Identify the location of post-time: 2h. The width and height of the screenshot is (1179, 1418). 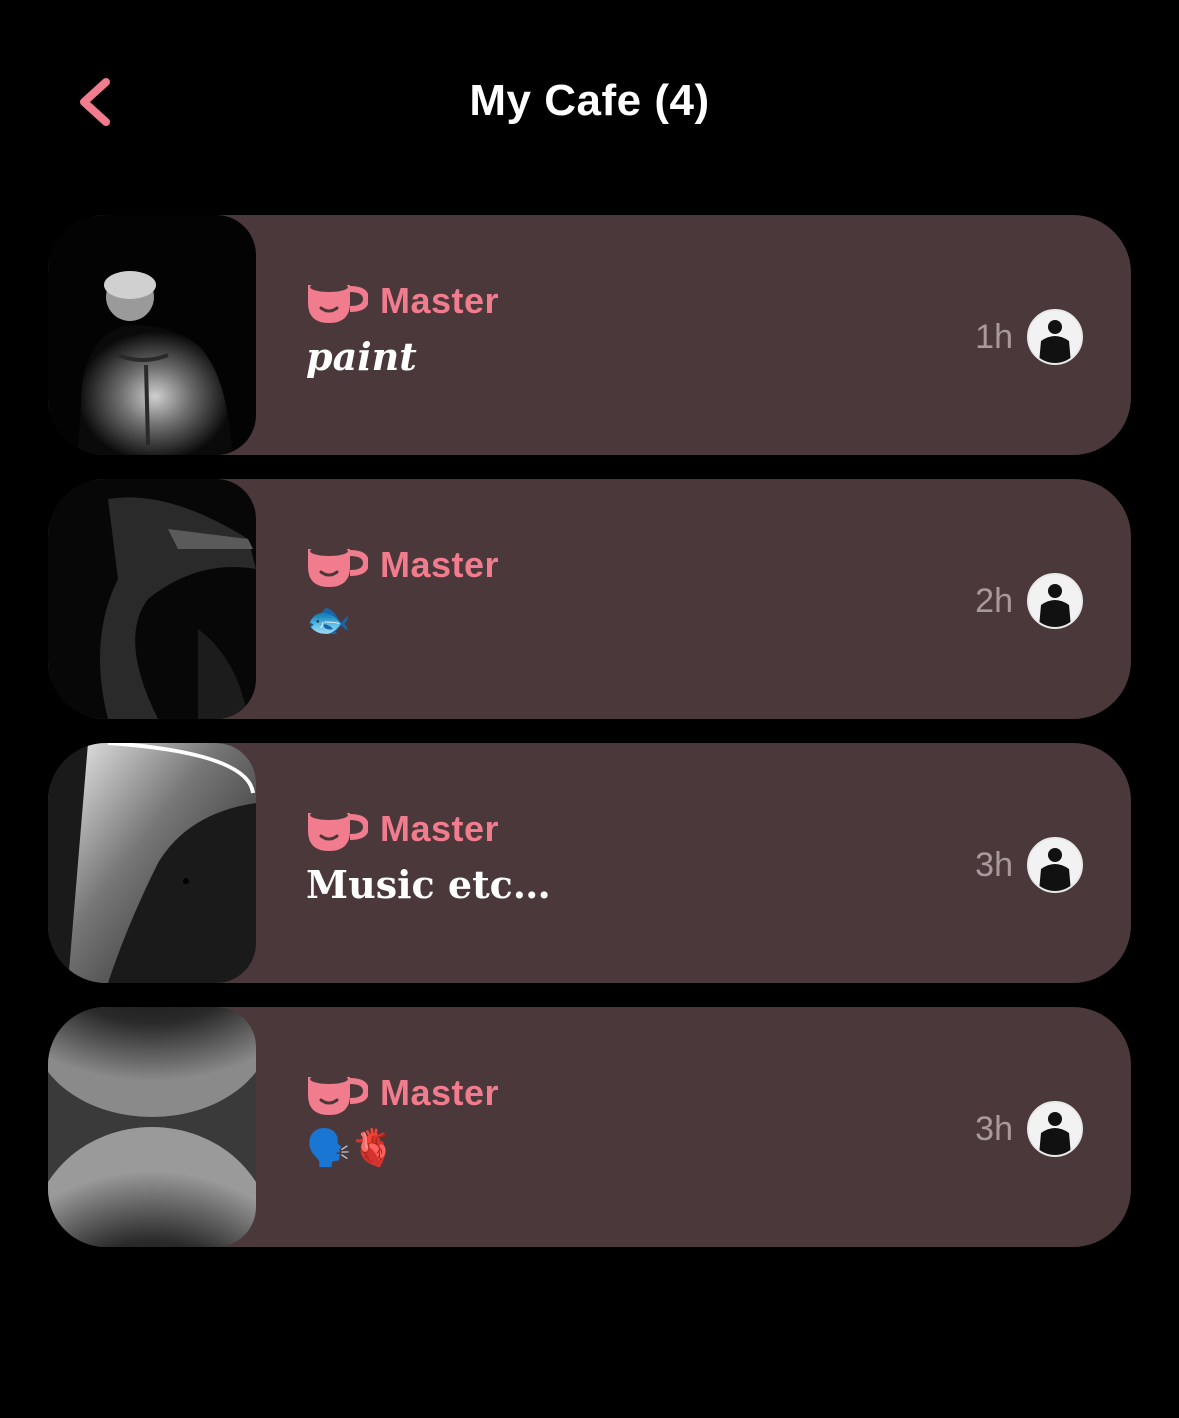
(994, 600).